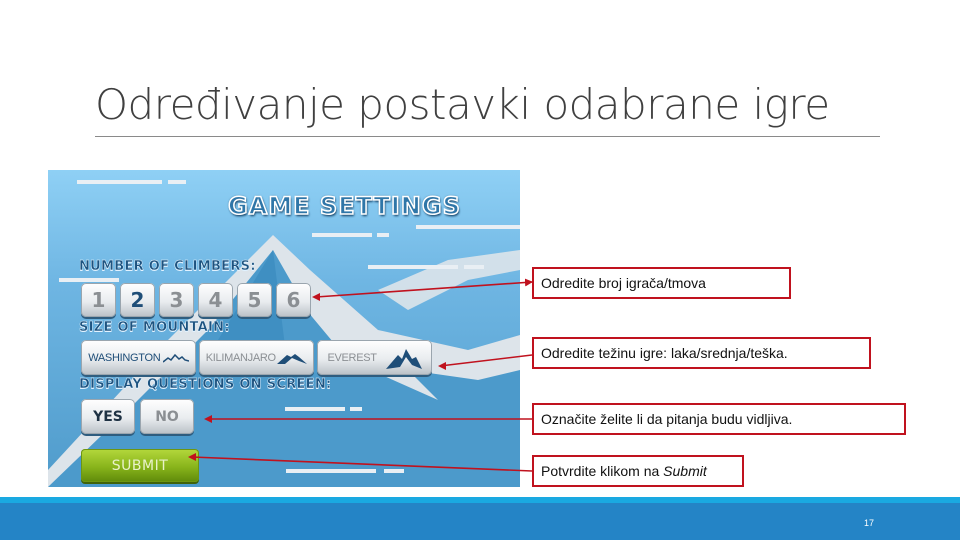 The height and width of the screenshot is (540, 960). What do you see at coordinates (256, 357) in the screenshot?
I see `mountain-kilimanjaro-button: KILIMANJARO` at bounding box center [256, 357].